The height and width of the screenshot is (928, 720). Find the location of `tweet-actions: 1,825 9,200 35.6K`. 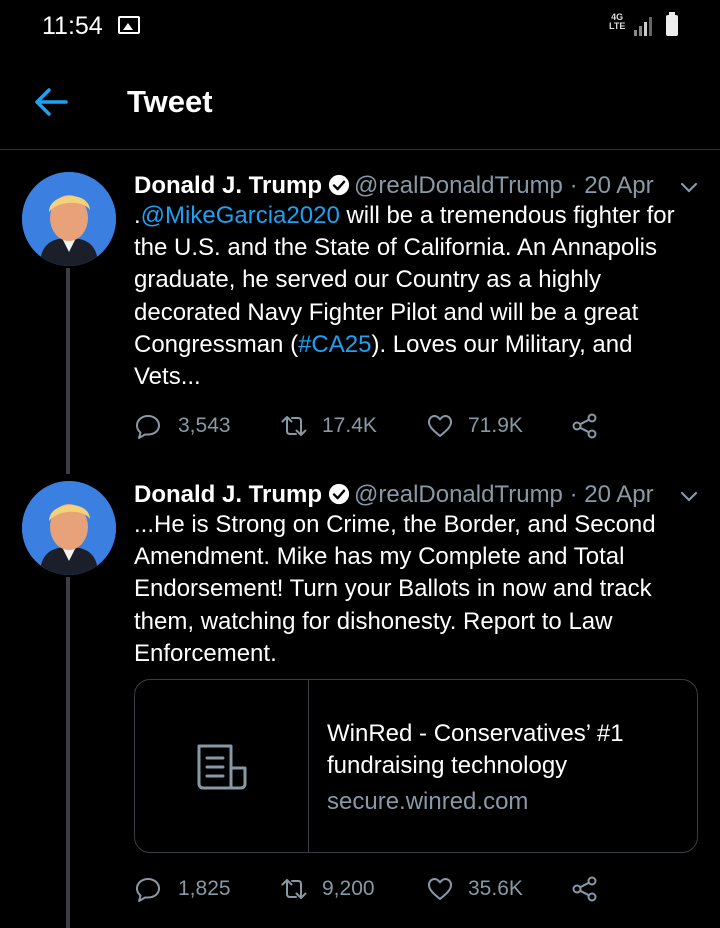

tweet-actions: 1,825 9,200 35.6K is located at coordinates (374, 889).